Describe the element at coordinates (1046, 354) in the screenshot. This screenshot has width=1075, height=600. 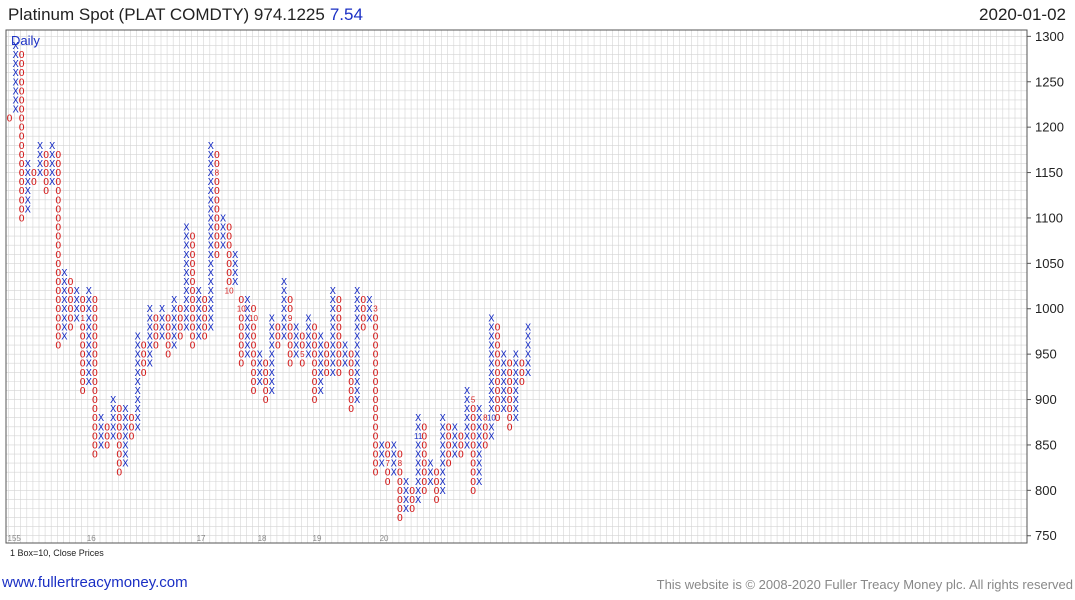
I see `y-tick-label: 950` at that location.